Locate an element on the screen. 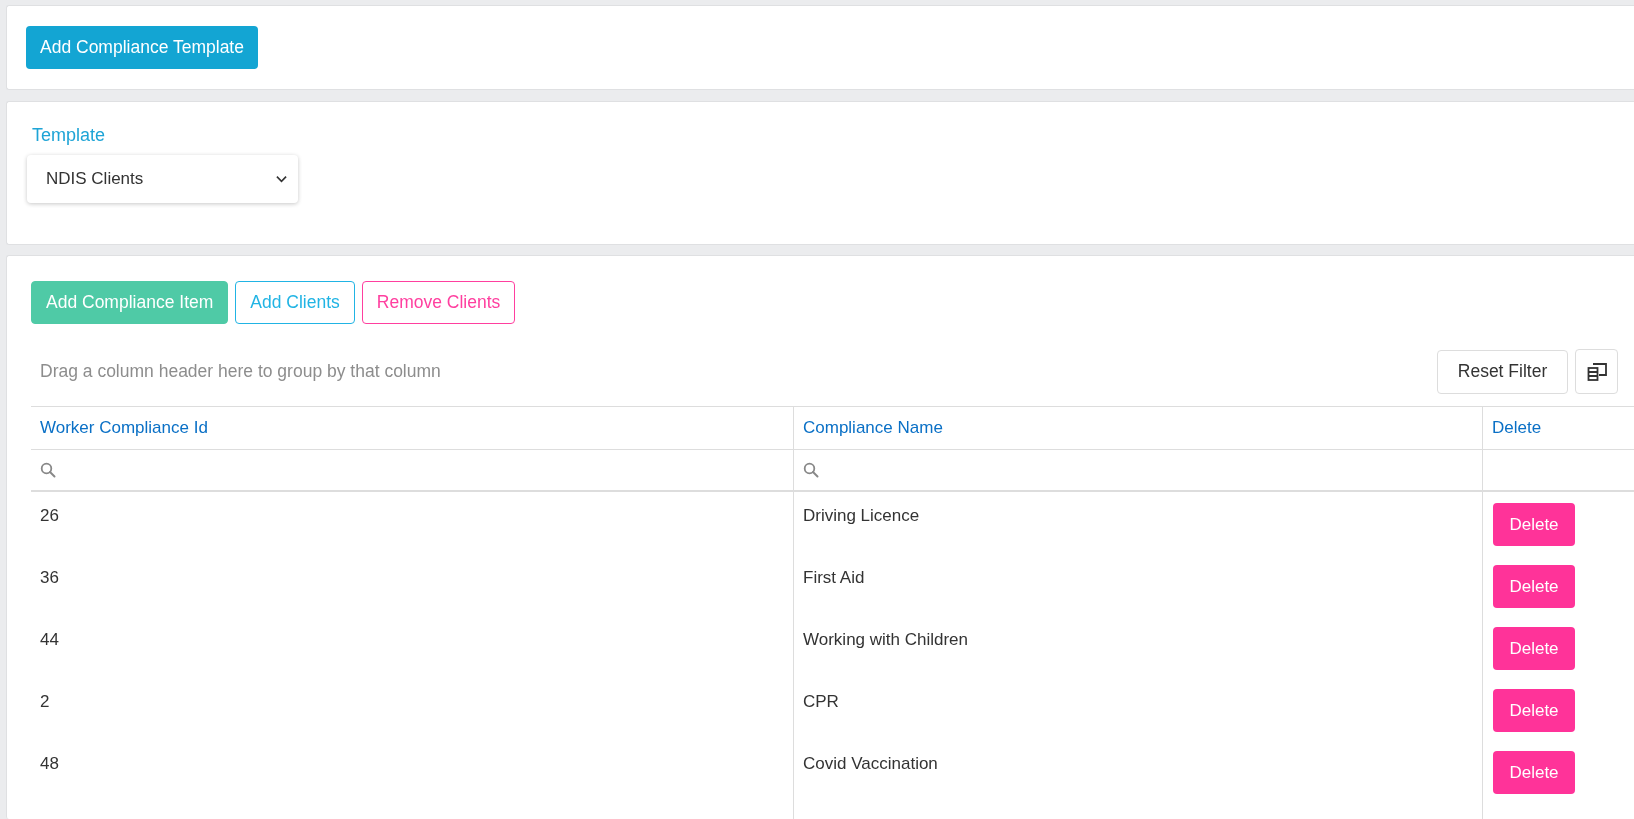  template-select: NDIS Clients is located at coordinates (162, 179).